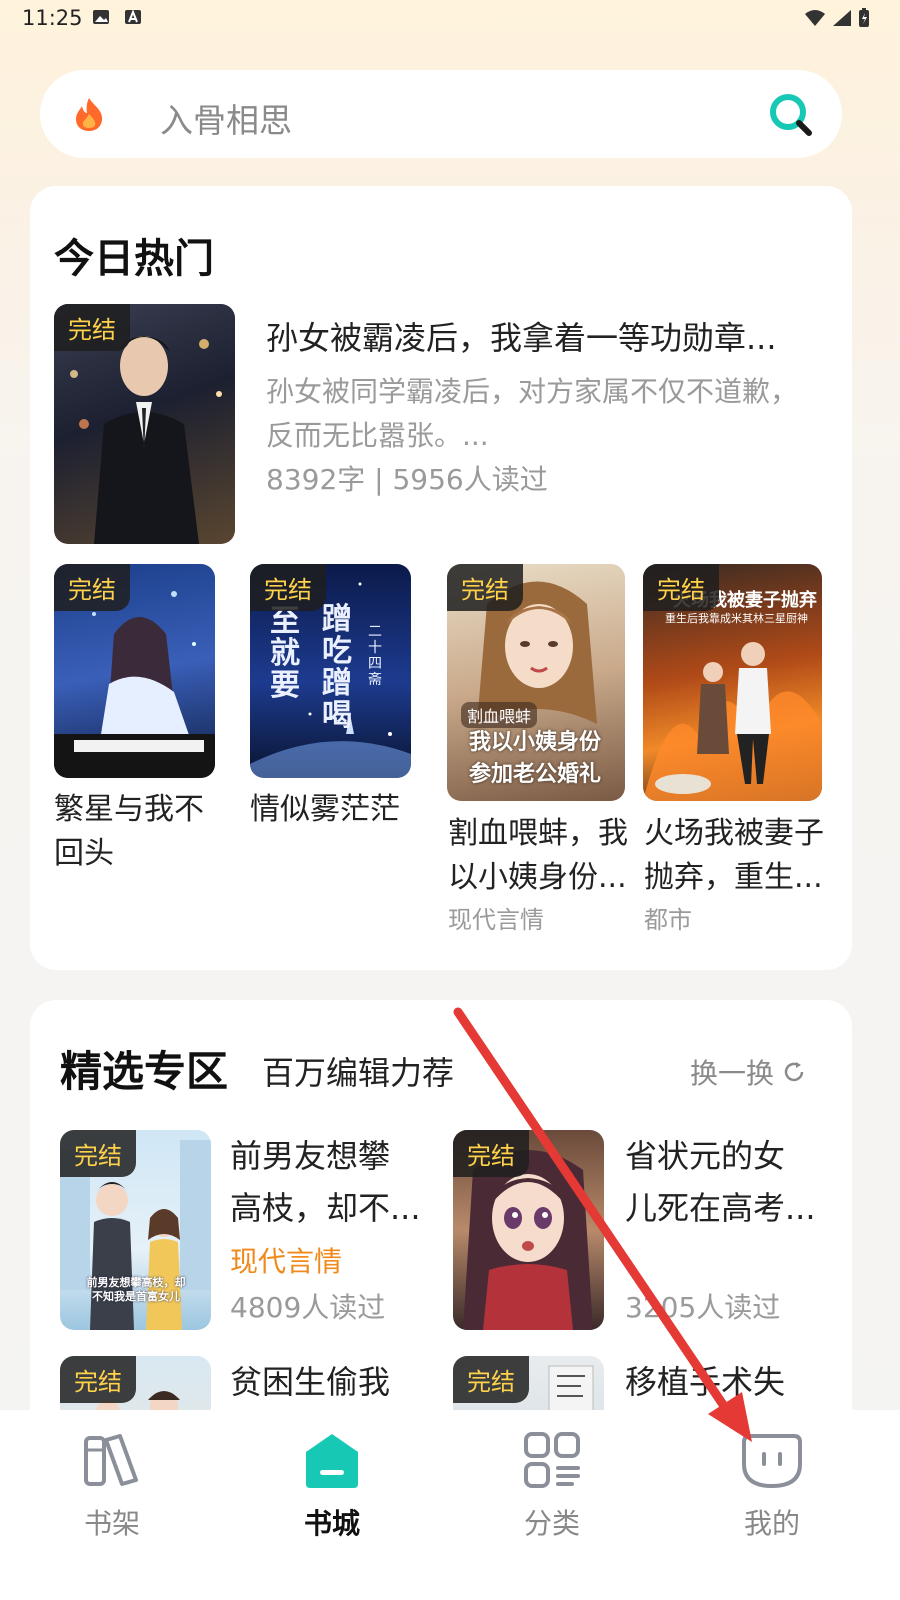 The image size is (900, 1600). Describe the element at coordinates (441, 114) in the screenshot. I see `search-bar: 入骨相思` at that location.